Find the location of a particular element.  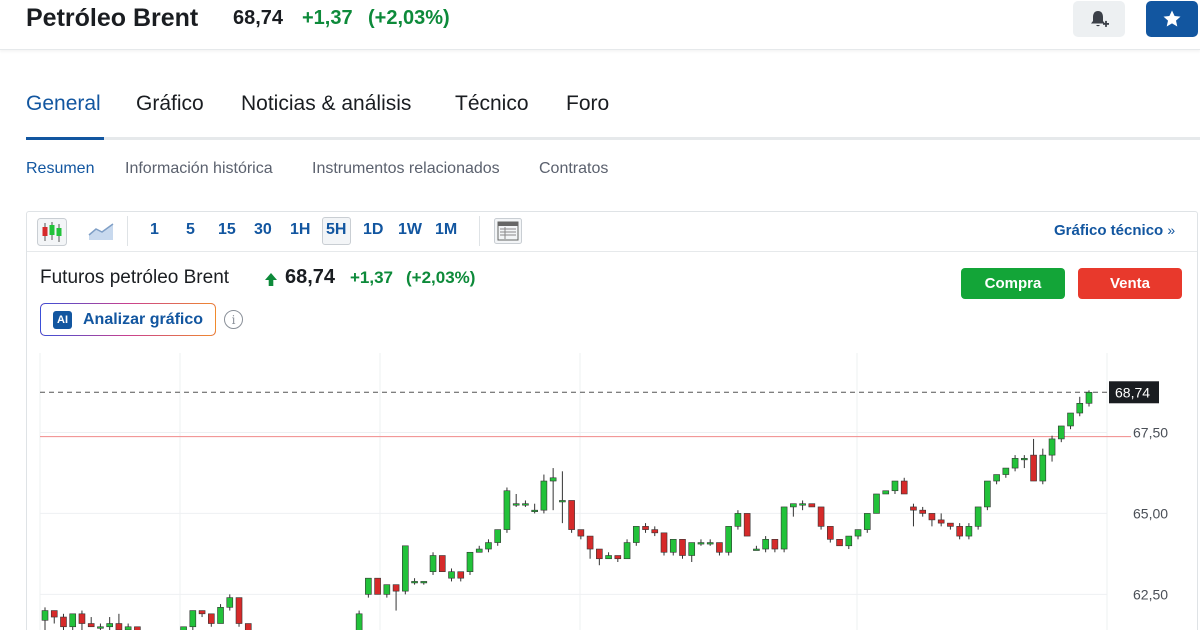

table-view-icon is located at coordinates (508, 231).